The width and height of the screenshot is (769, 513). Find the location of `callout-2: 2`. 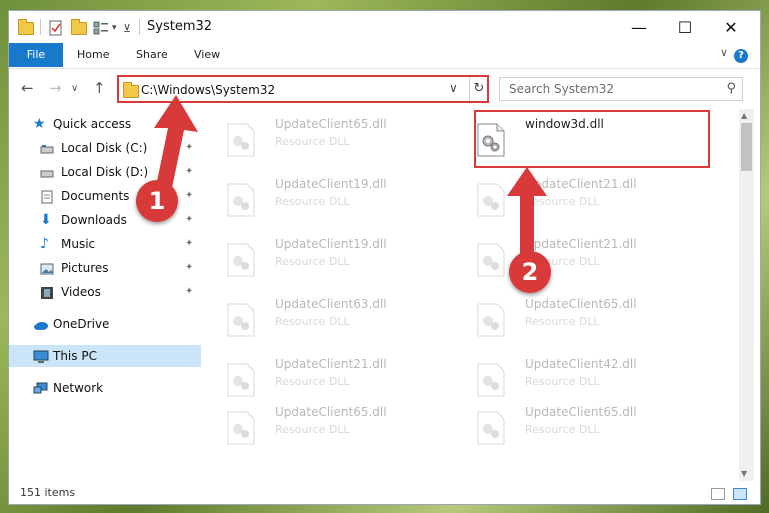

callout-2: 2 is located at coordinates (530, 272).